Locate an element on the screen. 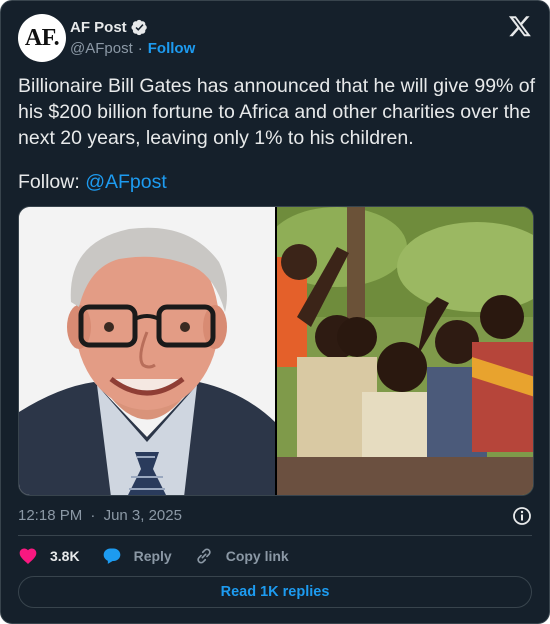  divider is located at coordinates (275, 535).